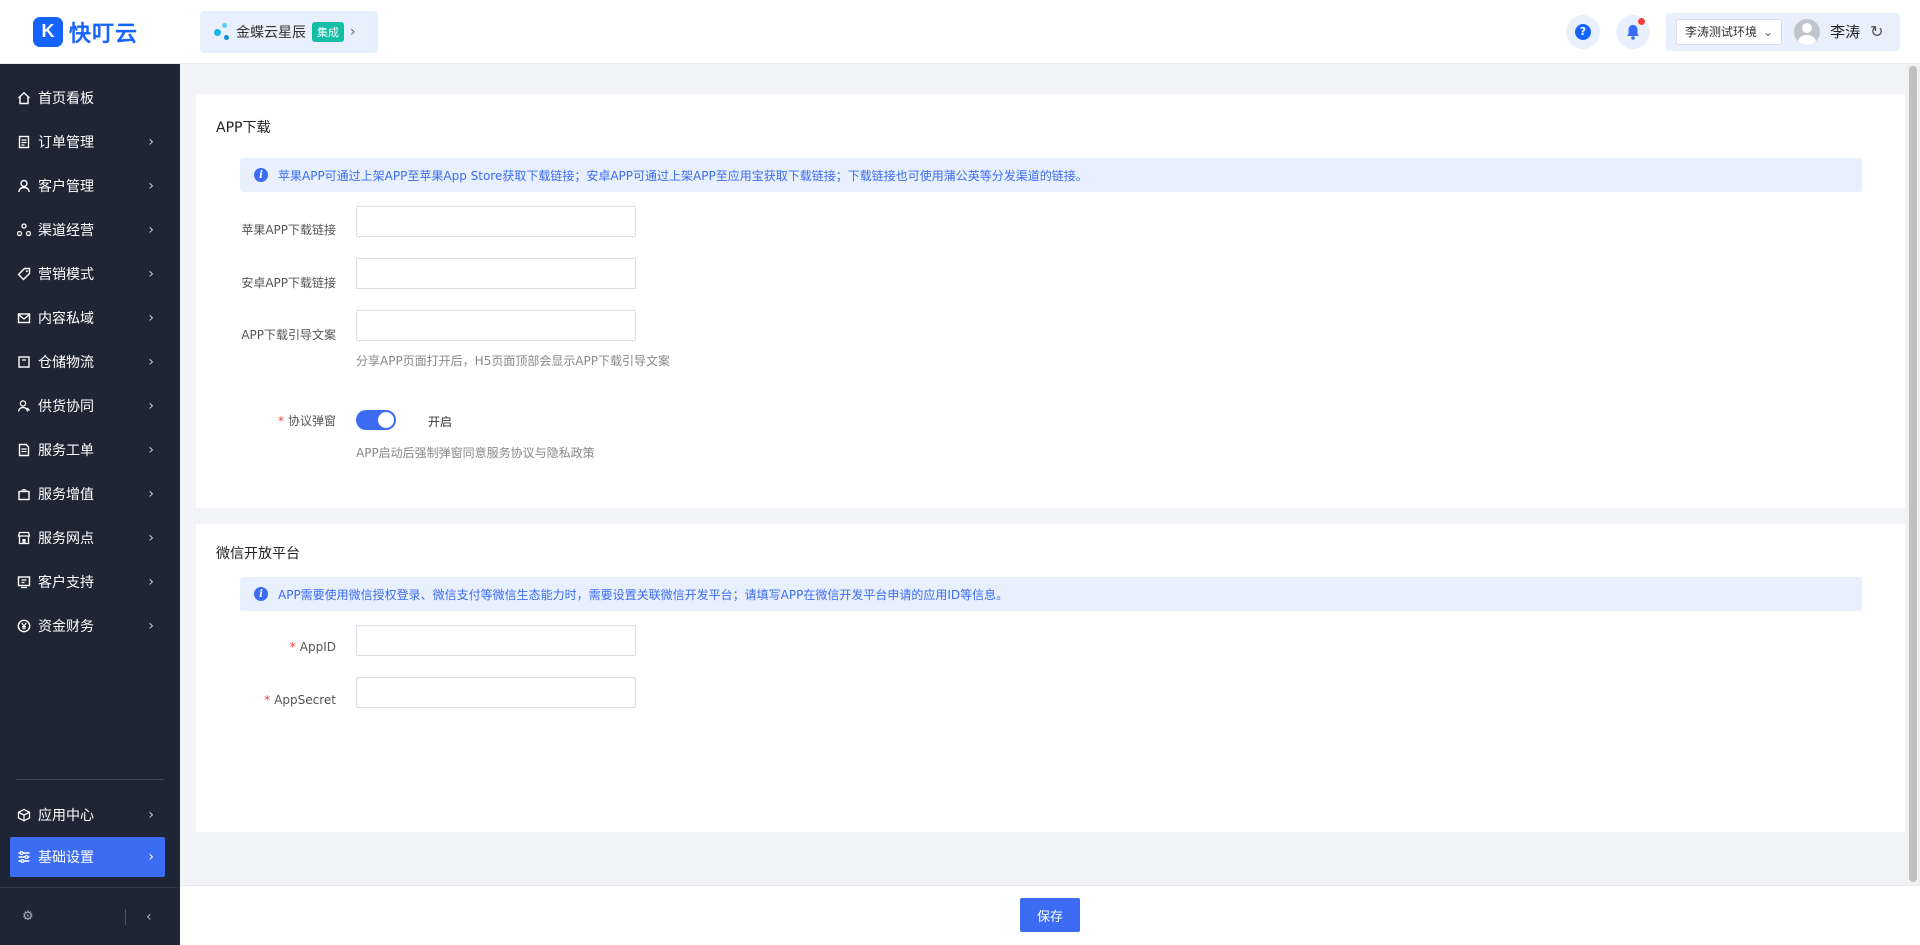 Image resolution: width=1920 pixels, height=945 pixels. What do you see at coordinates (90, 32) in the screenshot?
I see `logo: K 快叮云` at bounding box center [90, 32].